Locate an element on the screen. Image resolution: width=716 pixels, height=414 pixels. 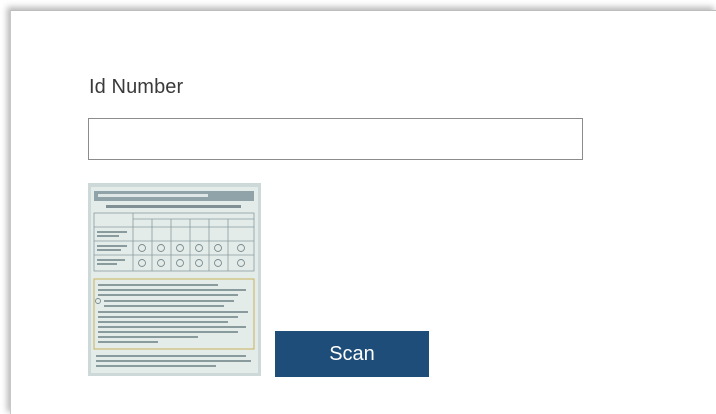
id-number-input is located at coordinates (335, 139).